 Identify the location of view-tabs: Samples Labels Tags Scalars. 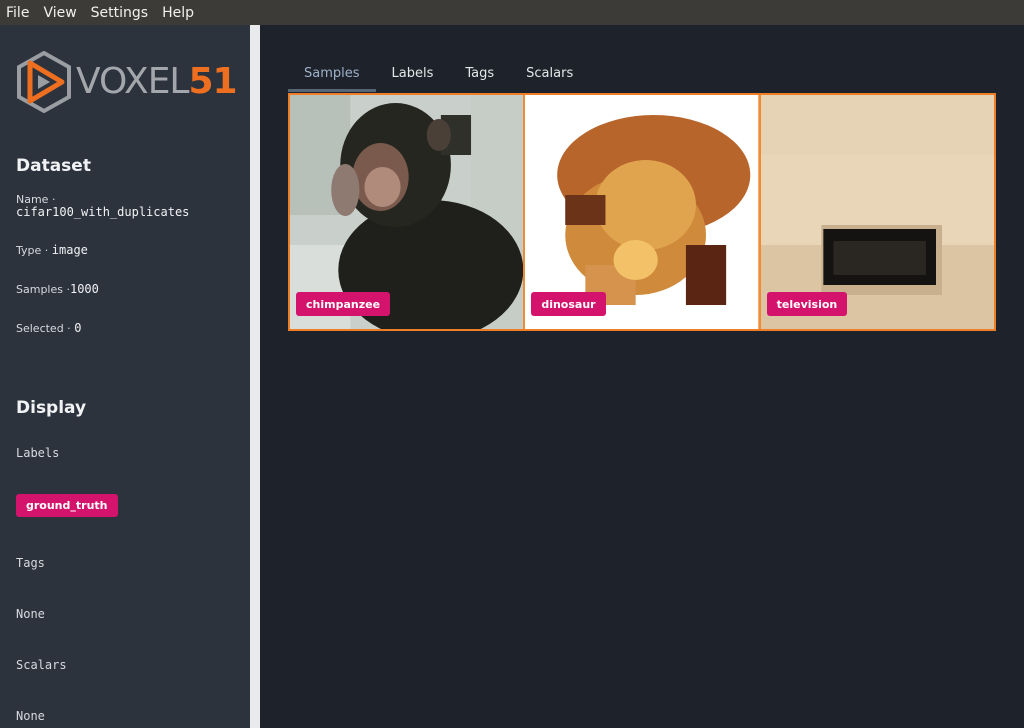
(438, 78).